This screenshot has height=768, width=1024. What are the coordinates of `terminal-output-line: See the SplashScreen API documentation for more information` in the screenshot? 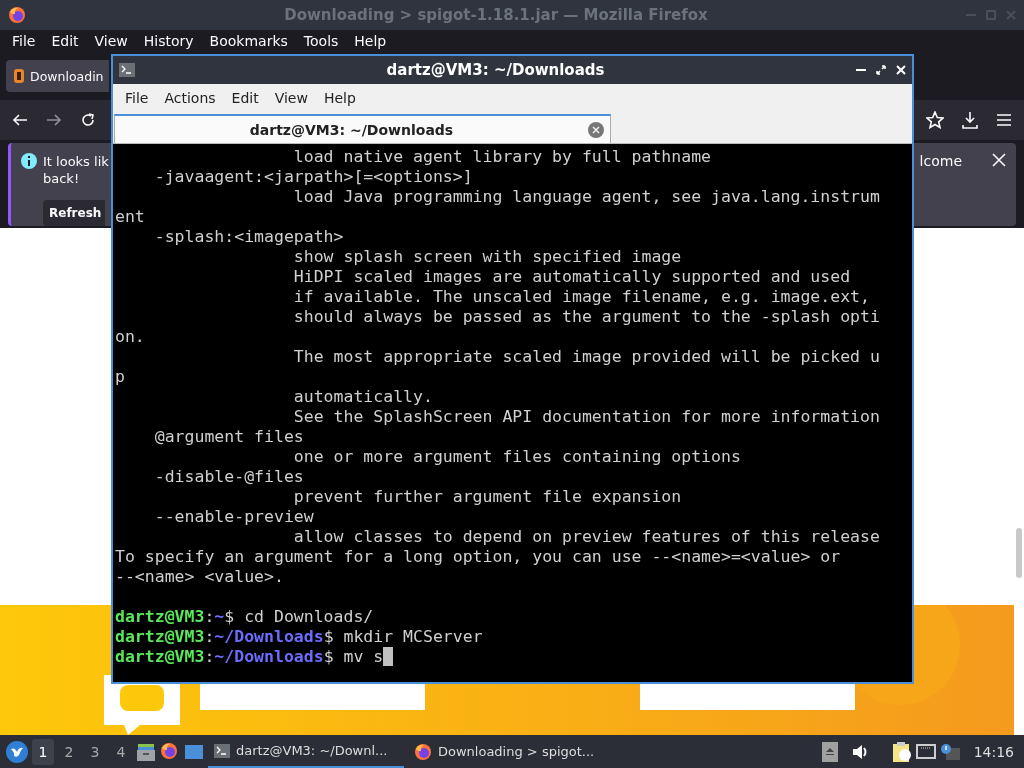 It's located at (586, 417).